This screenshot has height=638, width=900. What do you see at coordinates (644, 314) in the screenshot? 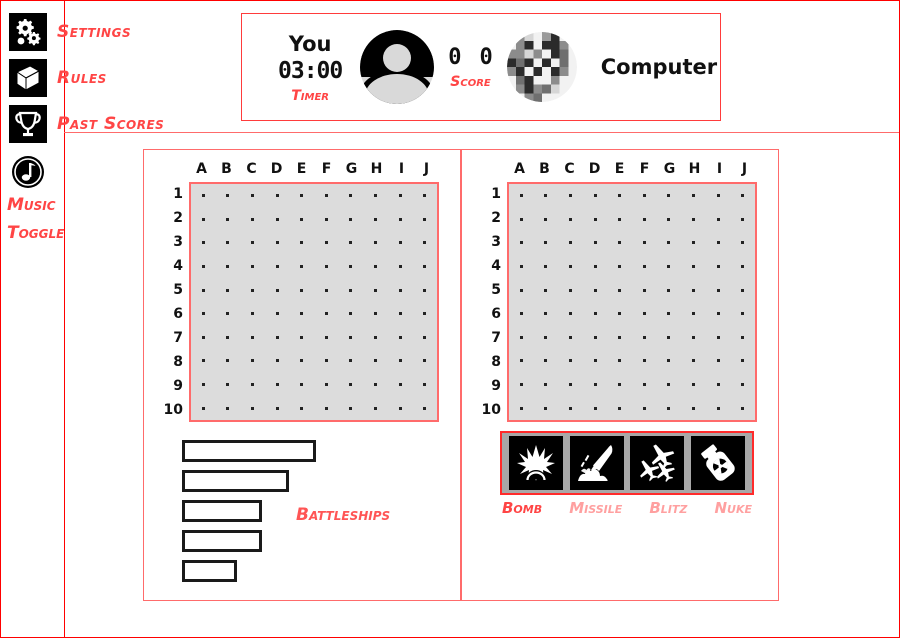
I see `computer-board-cell-F6` at bounding box center [644, 314].